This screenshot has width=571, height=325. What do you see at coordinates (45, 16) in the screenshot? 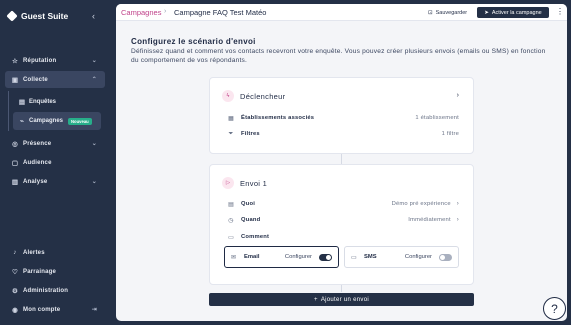
I see `brand-name: Guest Suite` at bounding box center [45, 16].